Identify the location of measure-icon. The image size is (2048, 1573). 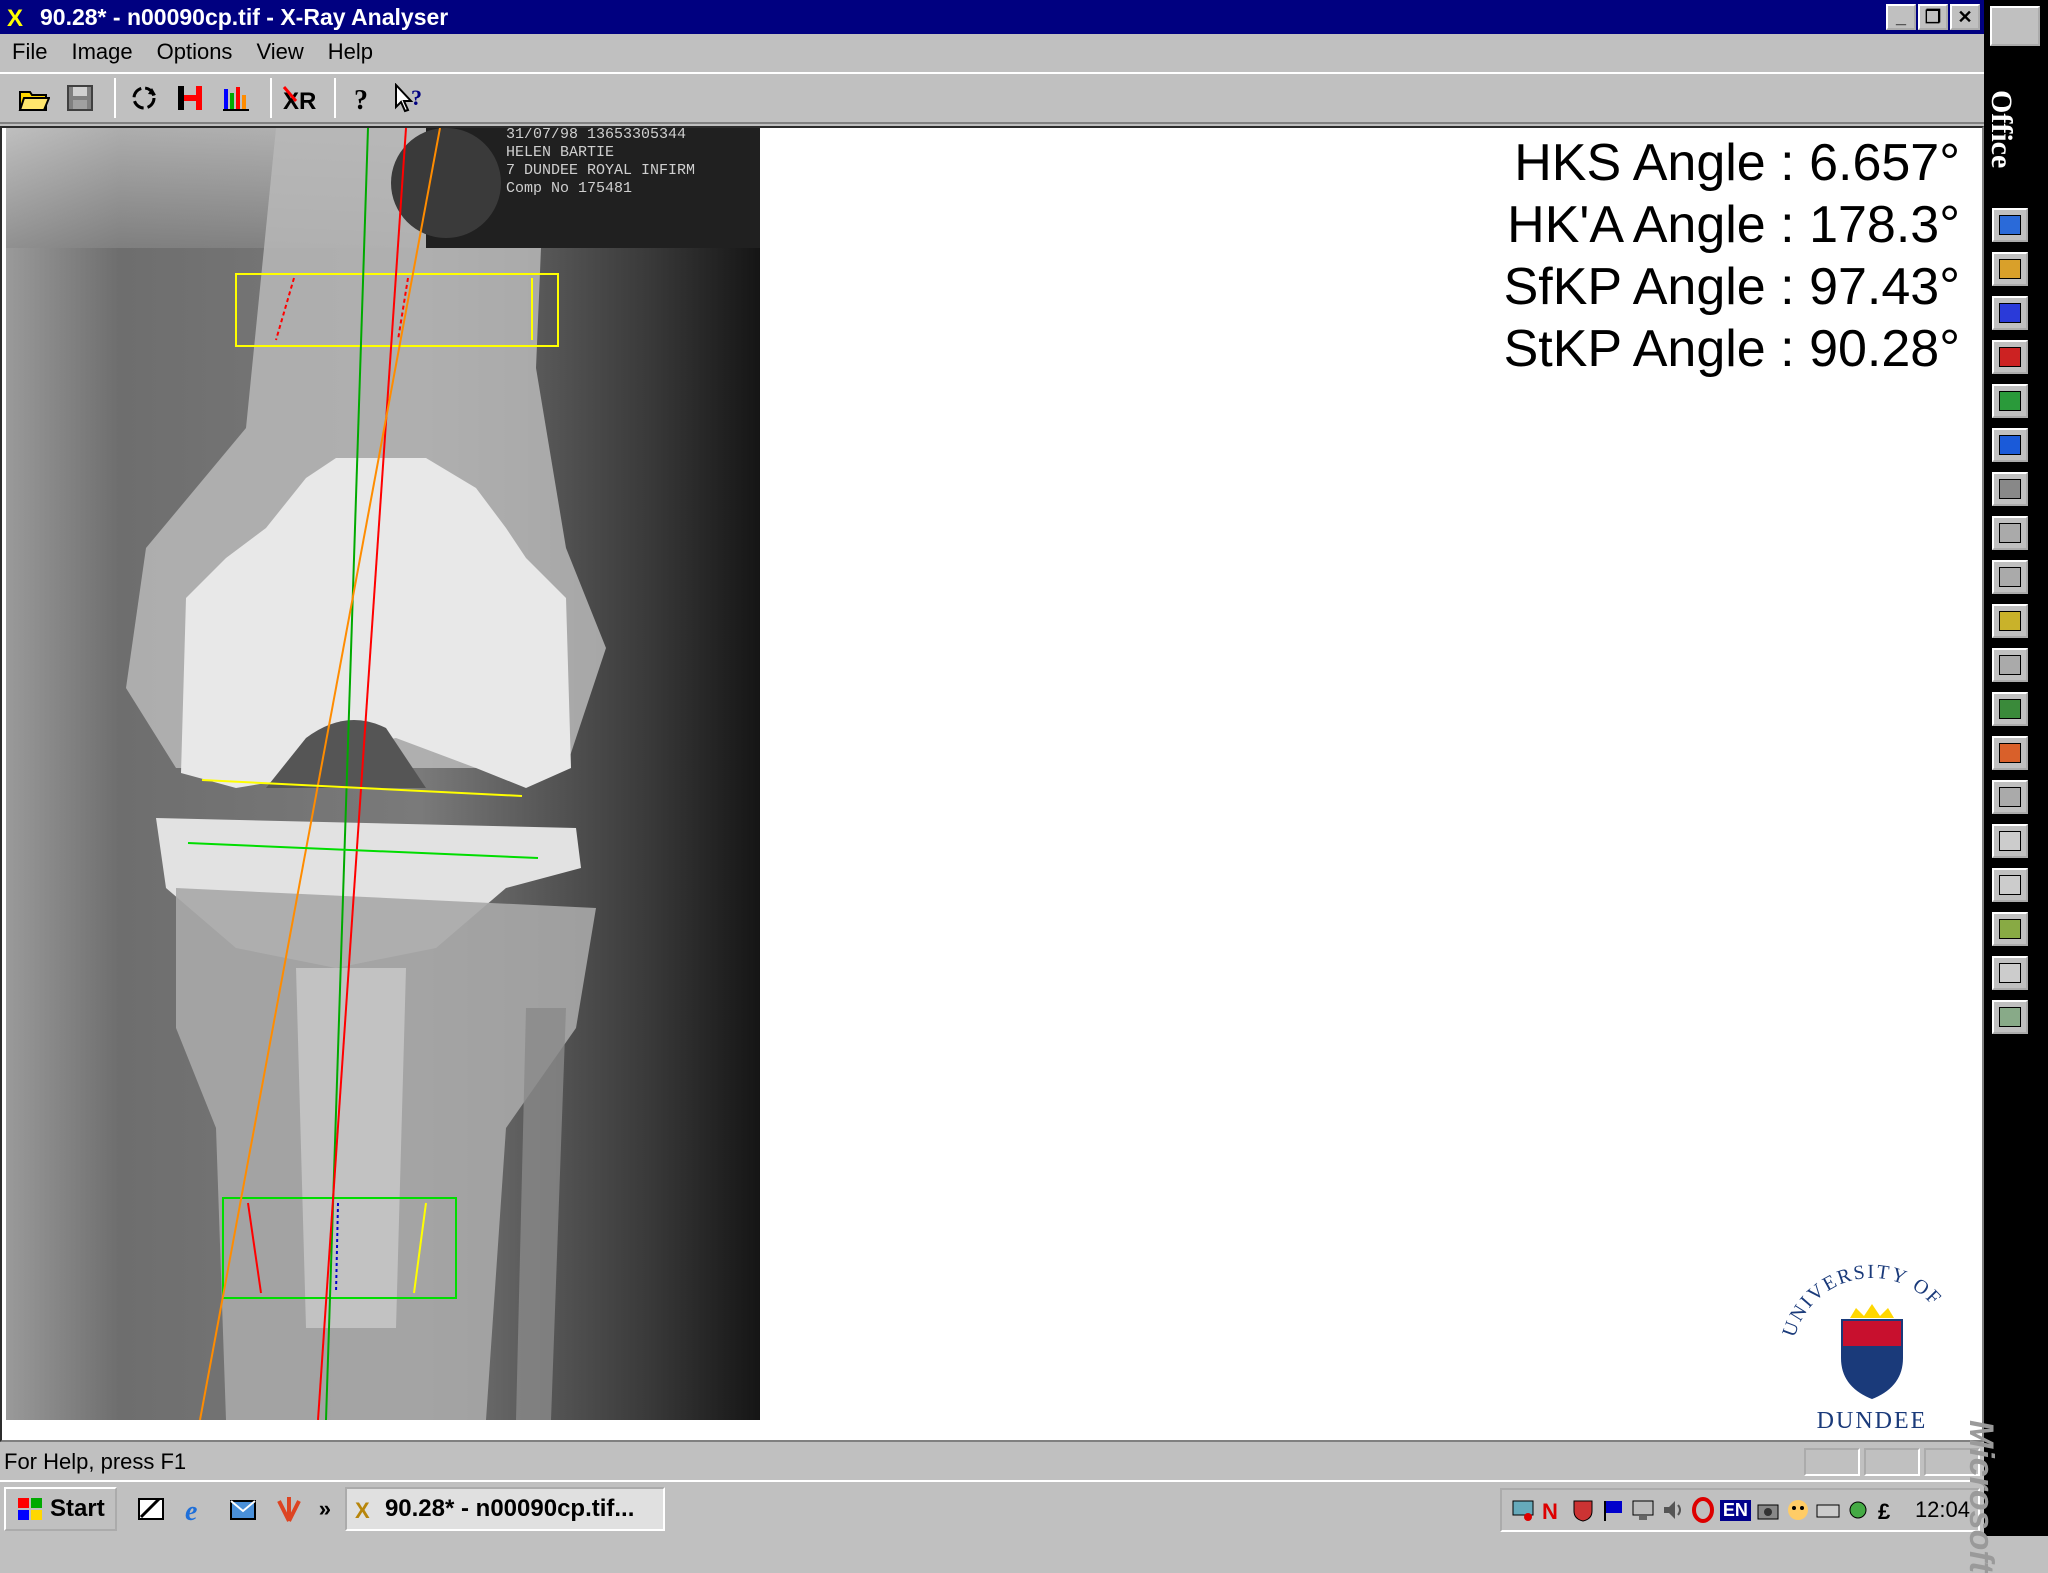
(190, 98).